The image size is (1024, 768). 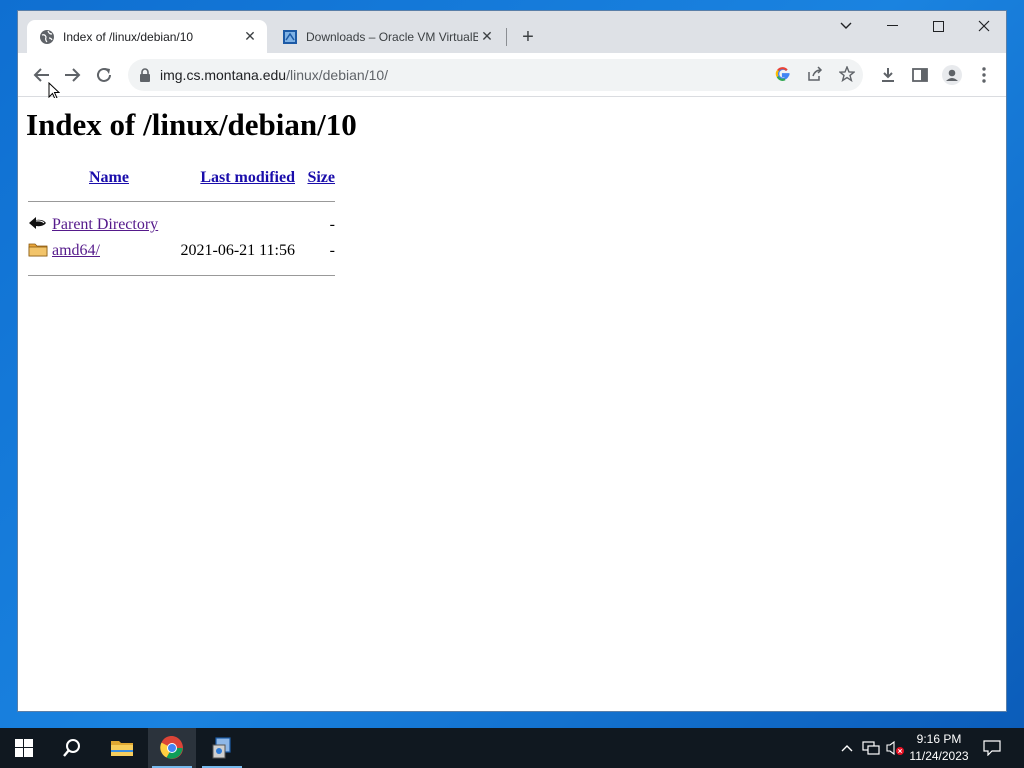 What do you see at coordinates (72, 75) in the screenshot?
I see `forward-button` at bounding box center [72, 75].